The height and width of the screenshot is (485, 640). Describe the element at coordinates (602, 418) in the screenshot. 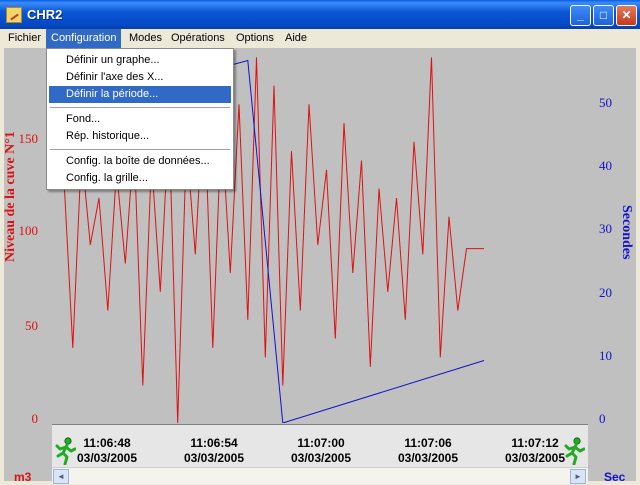

I see `right-tick-label: 0` at that location.